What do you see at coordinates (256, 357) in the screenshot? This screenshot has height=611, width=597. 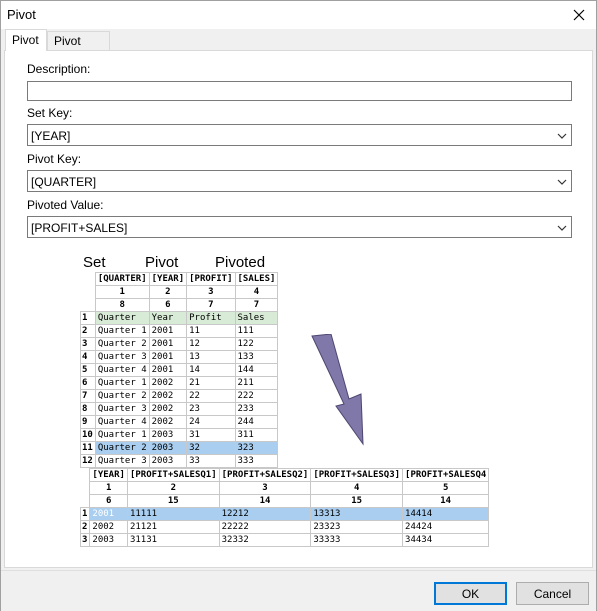 I see `source-cell: 133` at bounding box center [256, 357].